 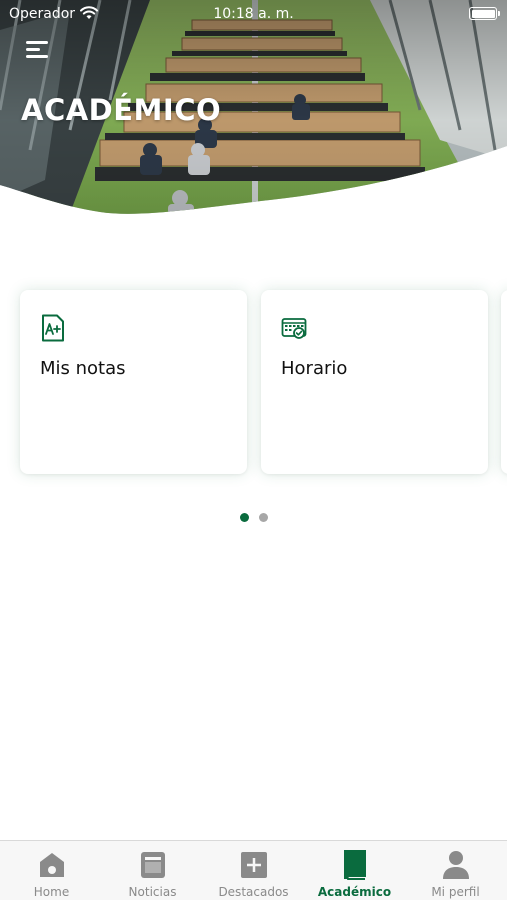 What do you see at coordinates (455, 892) in the screenshot?
I see `tab-label: Mi perfil` at bounding box center [455, 892].